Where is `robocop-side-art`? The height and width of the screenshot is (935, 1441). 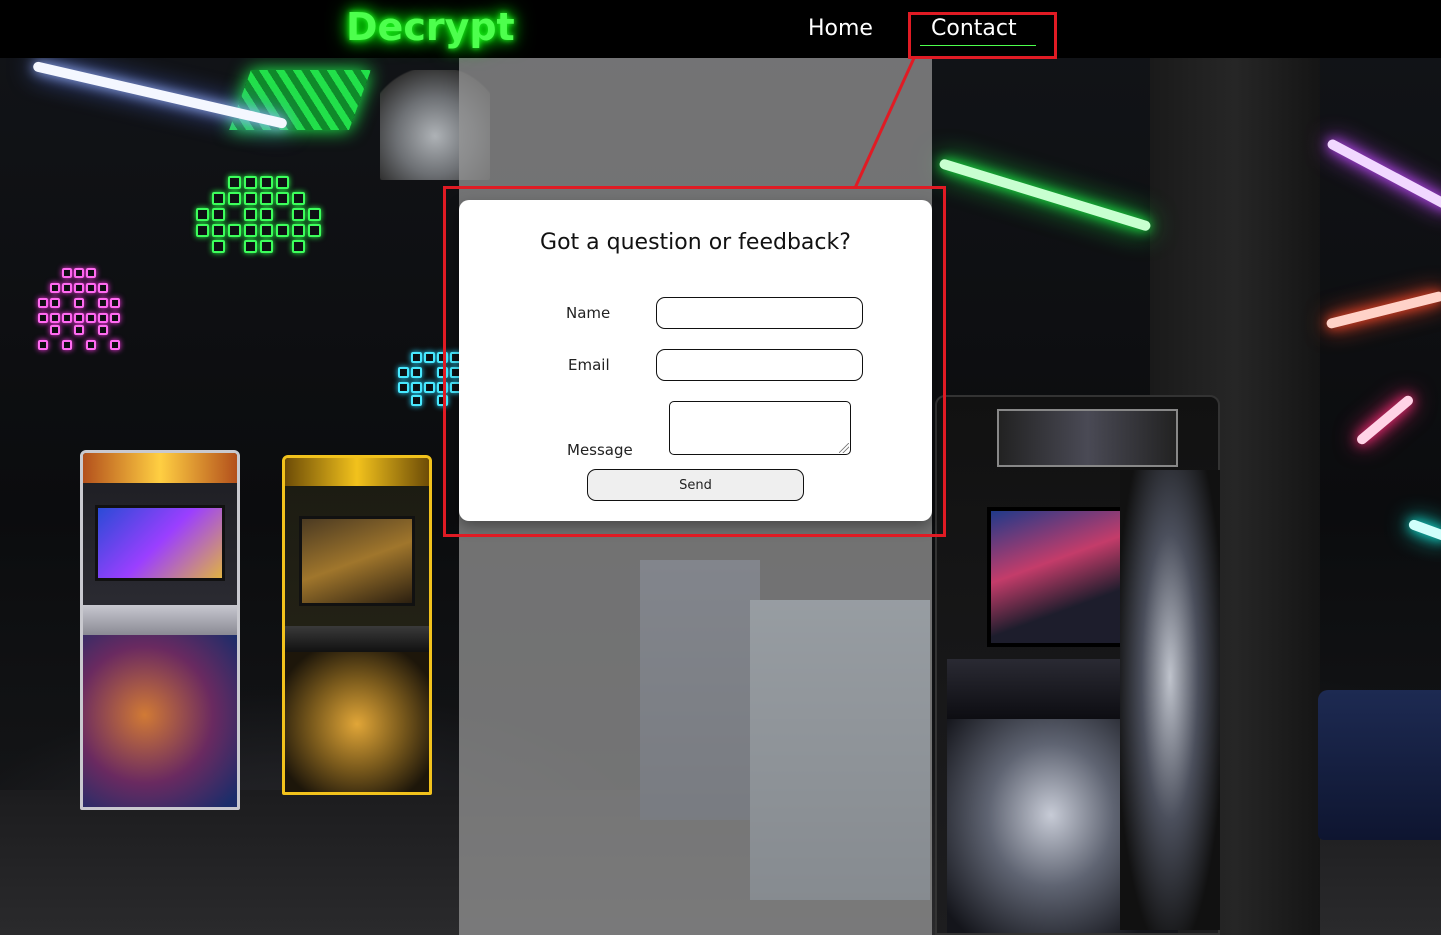 robocop-side-art is located at coordinates (1170, 700).